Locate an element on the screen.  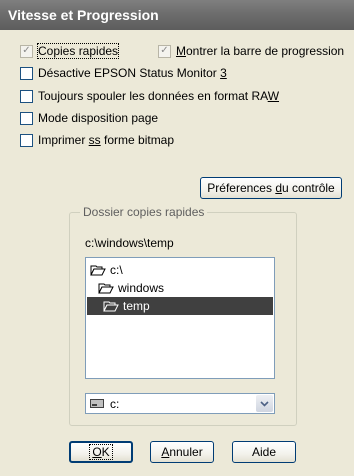
montrer-barre-checkbox: ✓ Montrer la barre de progression is located at coordinates (251, 51).